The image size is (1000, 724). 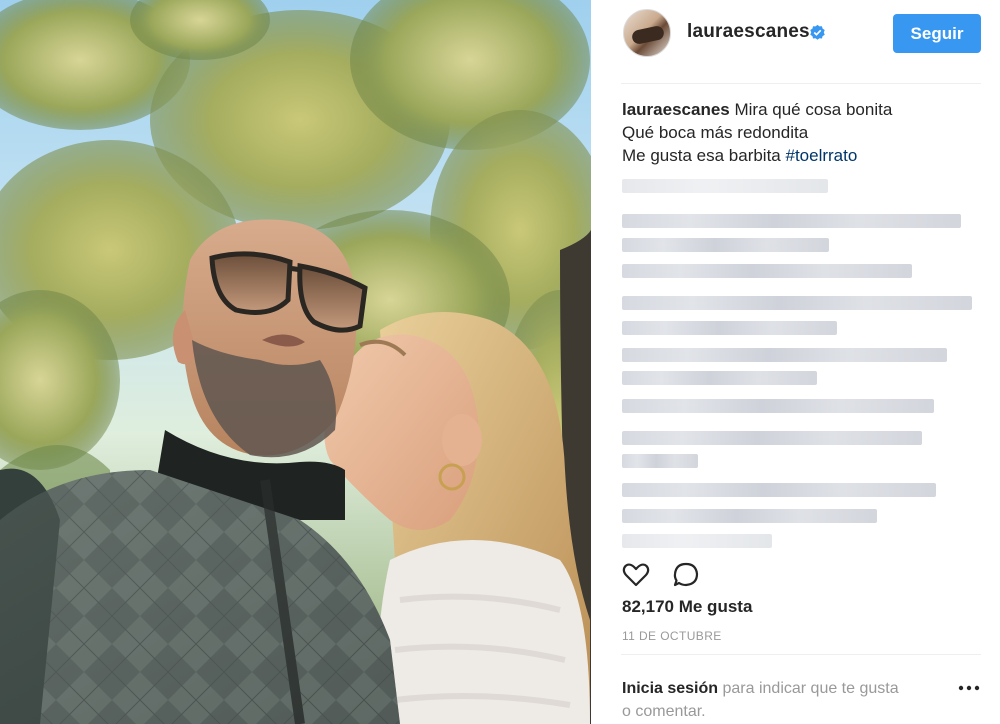 I want to click on heart-icon, so click(x=636, y=575).